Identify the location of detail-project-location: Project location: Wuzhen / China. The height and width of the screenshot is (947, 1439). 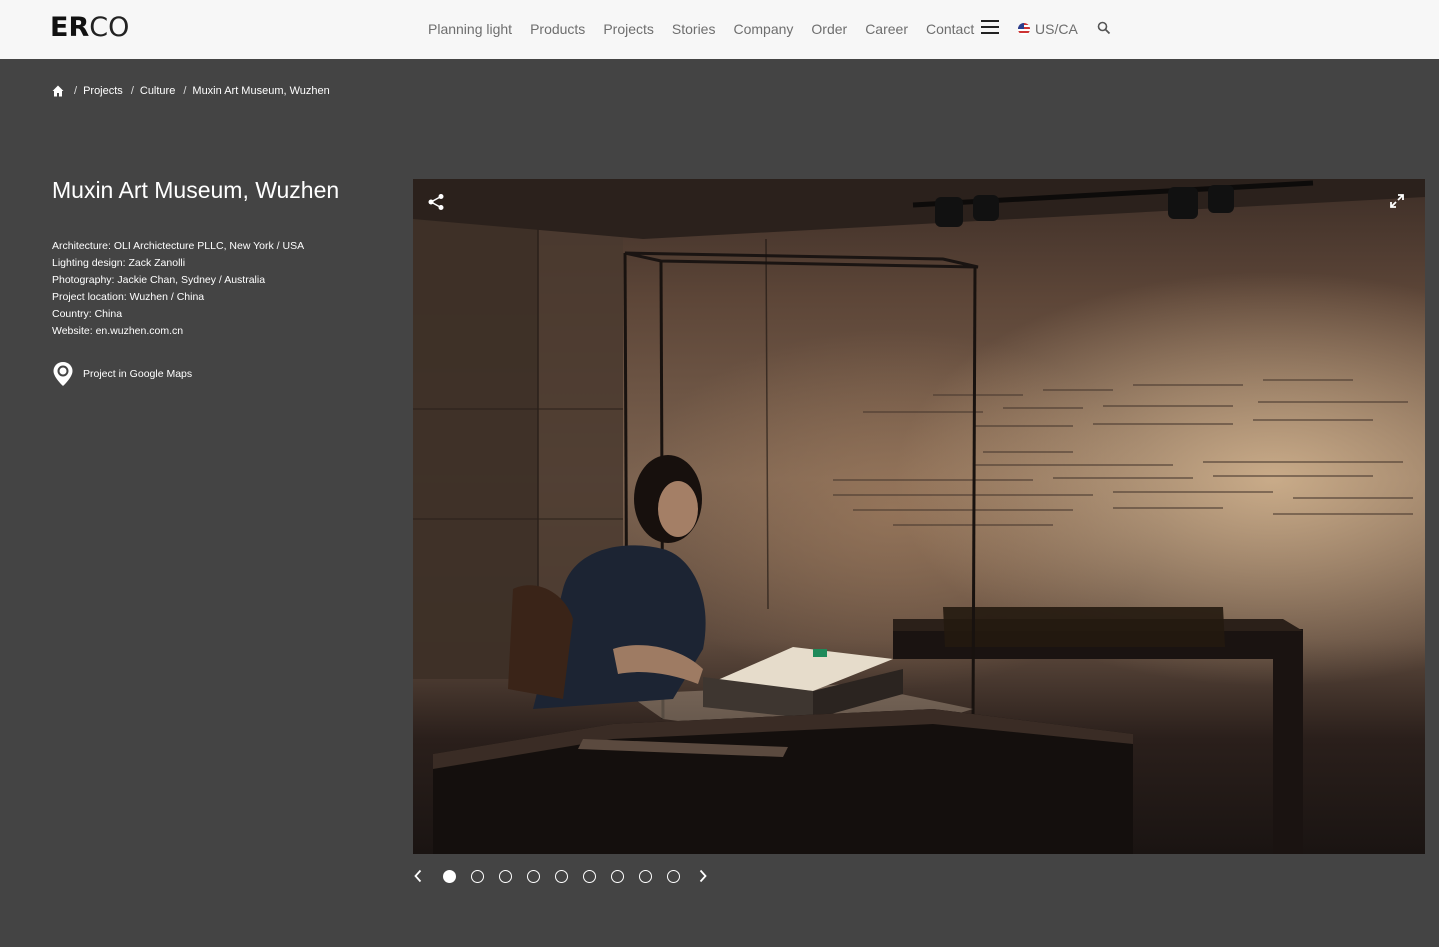
(128, 297).